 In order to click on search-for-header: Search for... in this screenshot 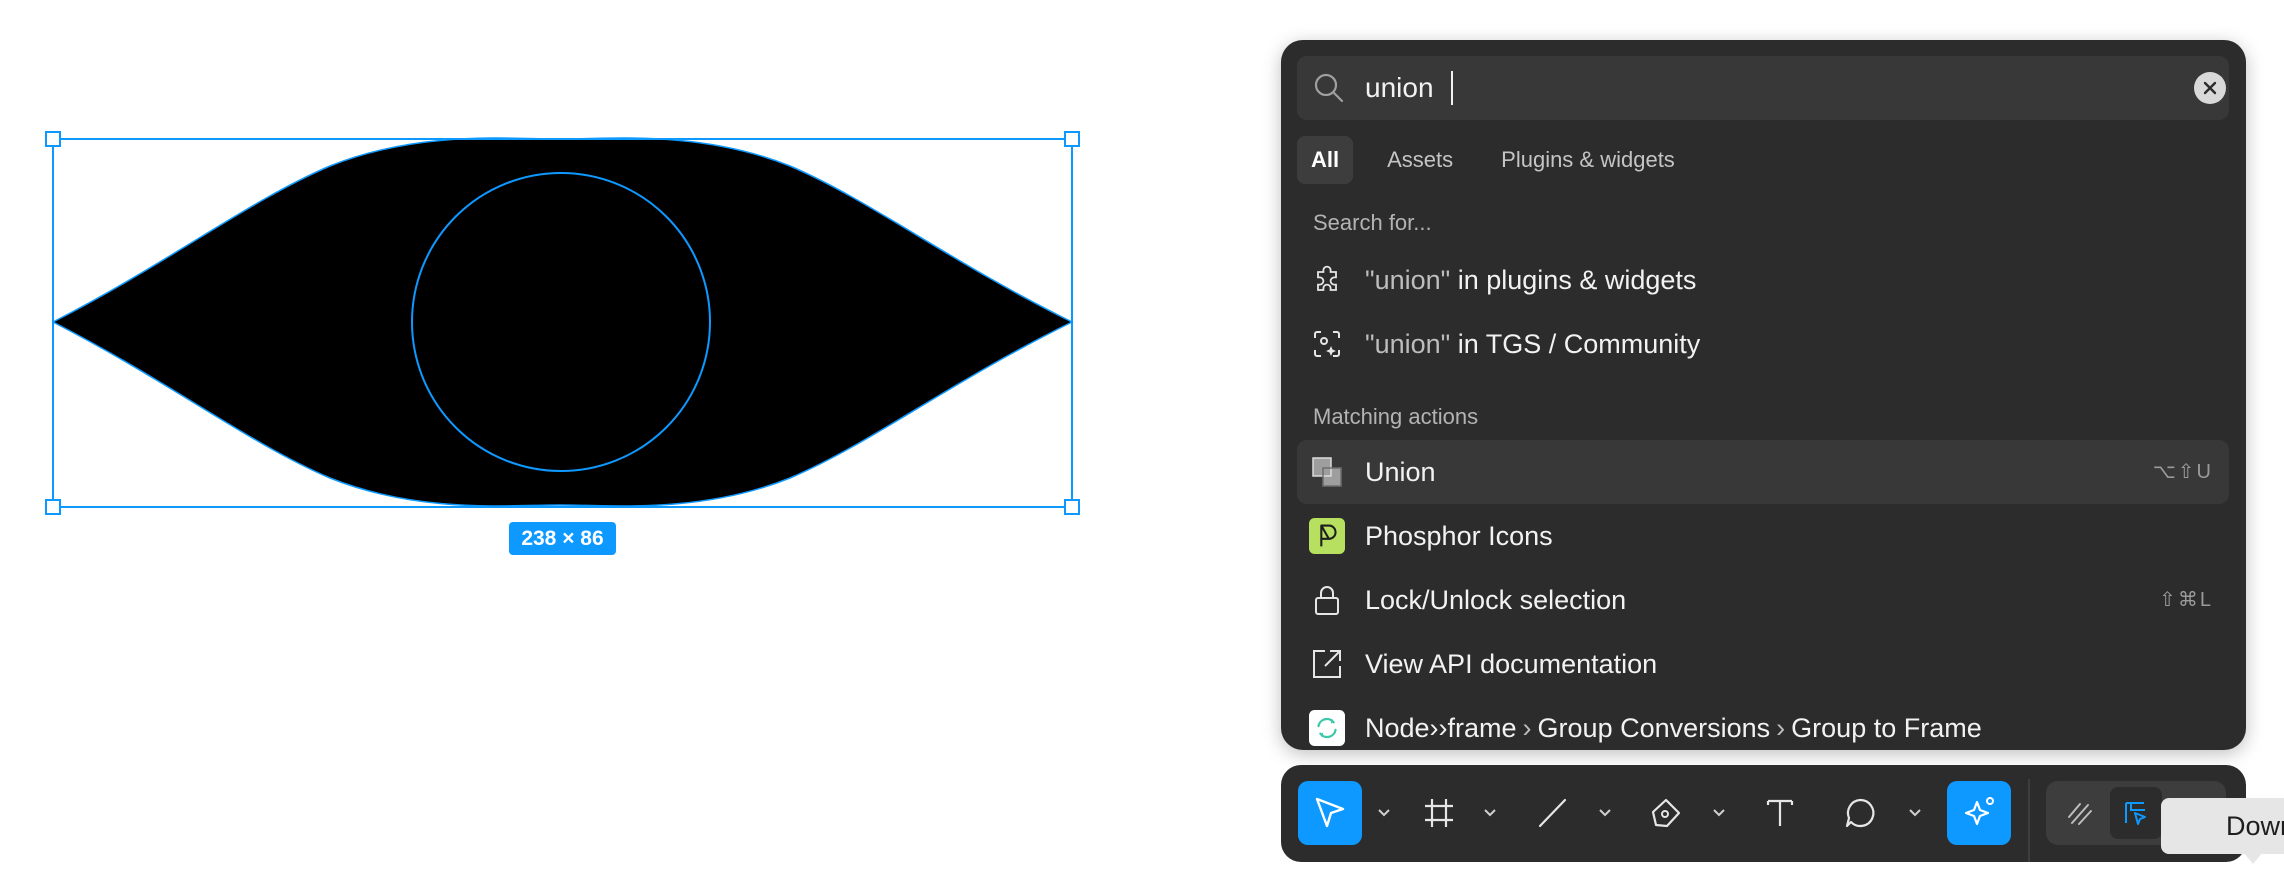, I will do `click(1372, 222)`.